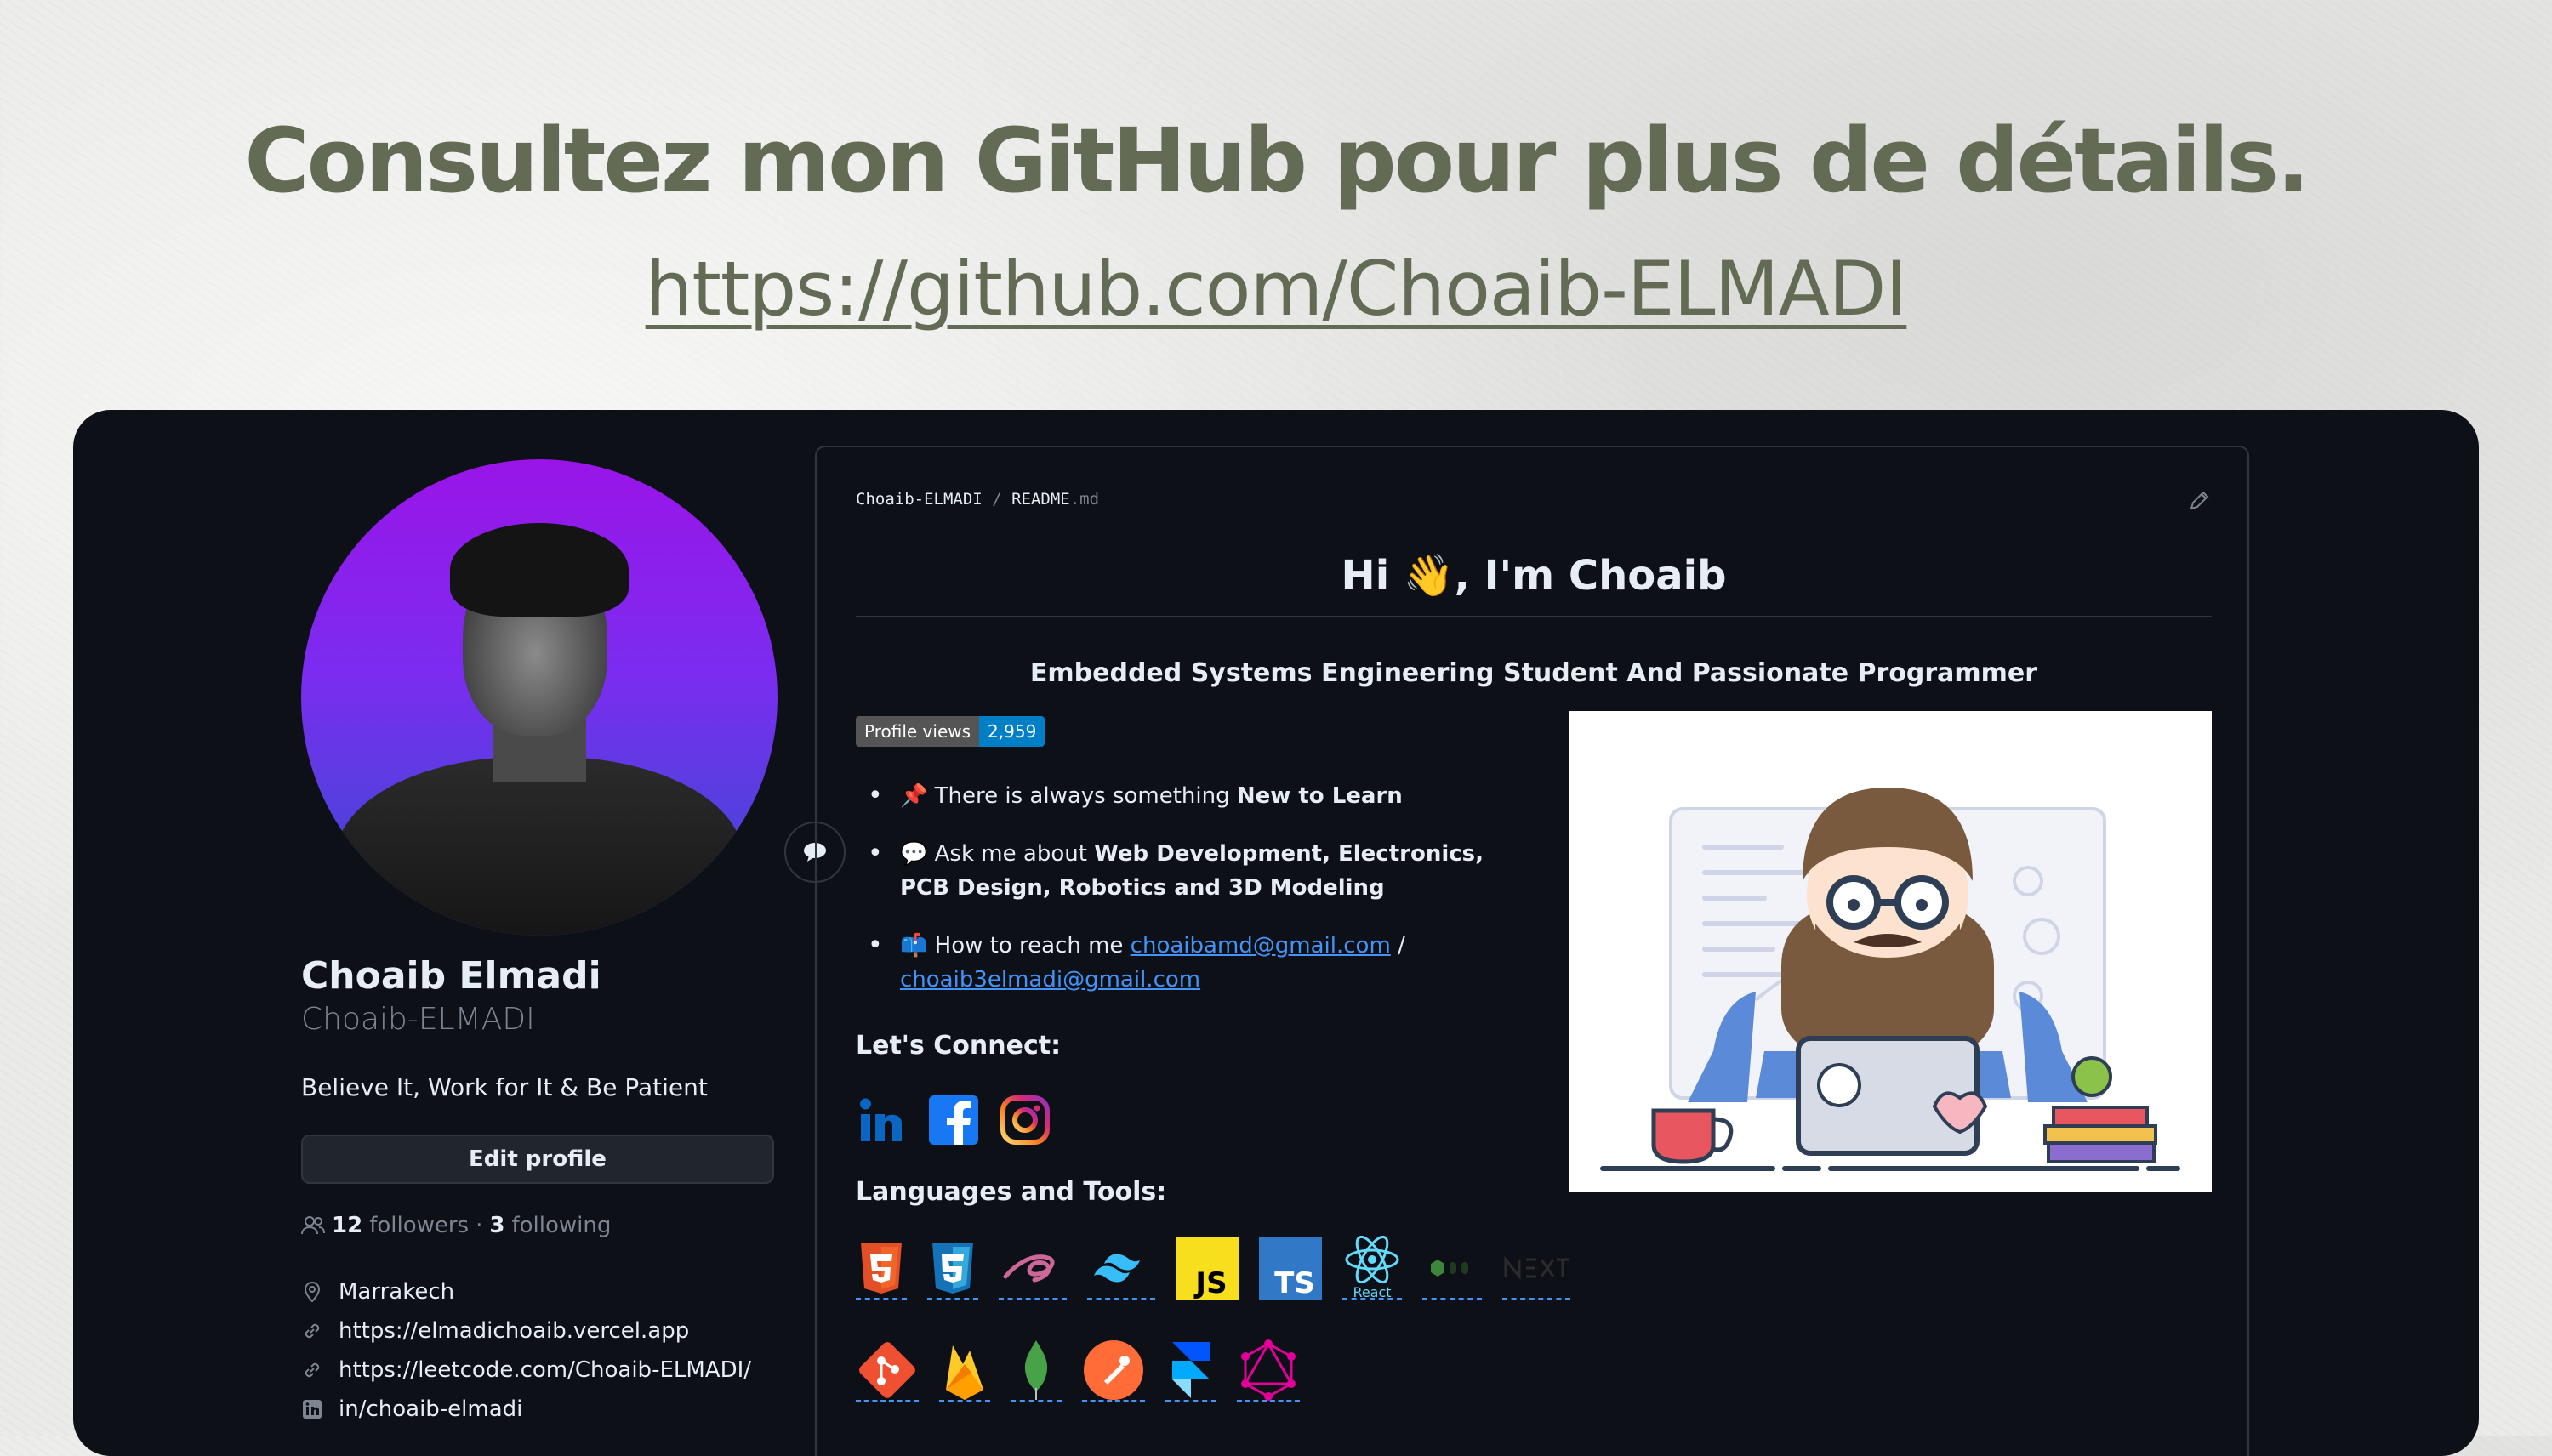 The image size is (2552, 1456). What do you see at coordinates (1261, 946) in the screenshot?
I see `email-link-1: choaibamd@gmail.com` at bounding box center [1261, 946].